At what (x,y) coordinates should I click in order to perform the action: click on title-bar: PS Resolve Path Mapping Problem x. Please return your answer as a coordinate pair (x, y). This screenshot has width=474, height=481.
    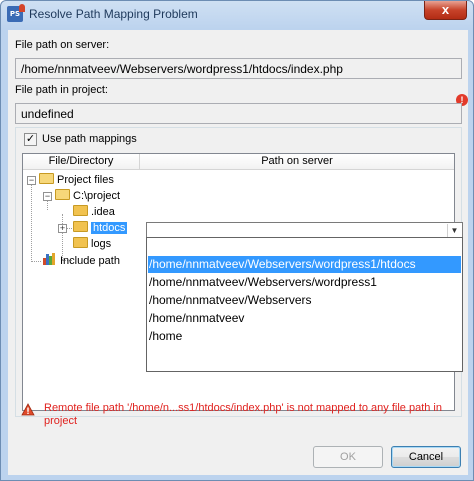
    Looking at the image, I should click on (237, 14).